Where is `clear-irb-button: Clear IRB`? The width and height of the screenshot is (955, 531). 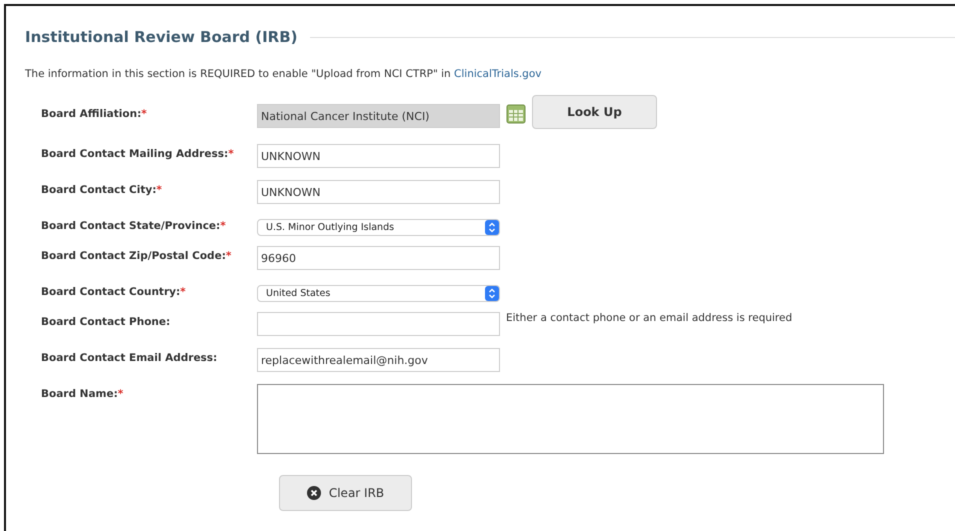 clear-irb-button: Clear IRB is located at coordinates (345, 493).